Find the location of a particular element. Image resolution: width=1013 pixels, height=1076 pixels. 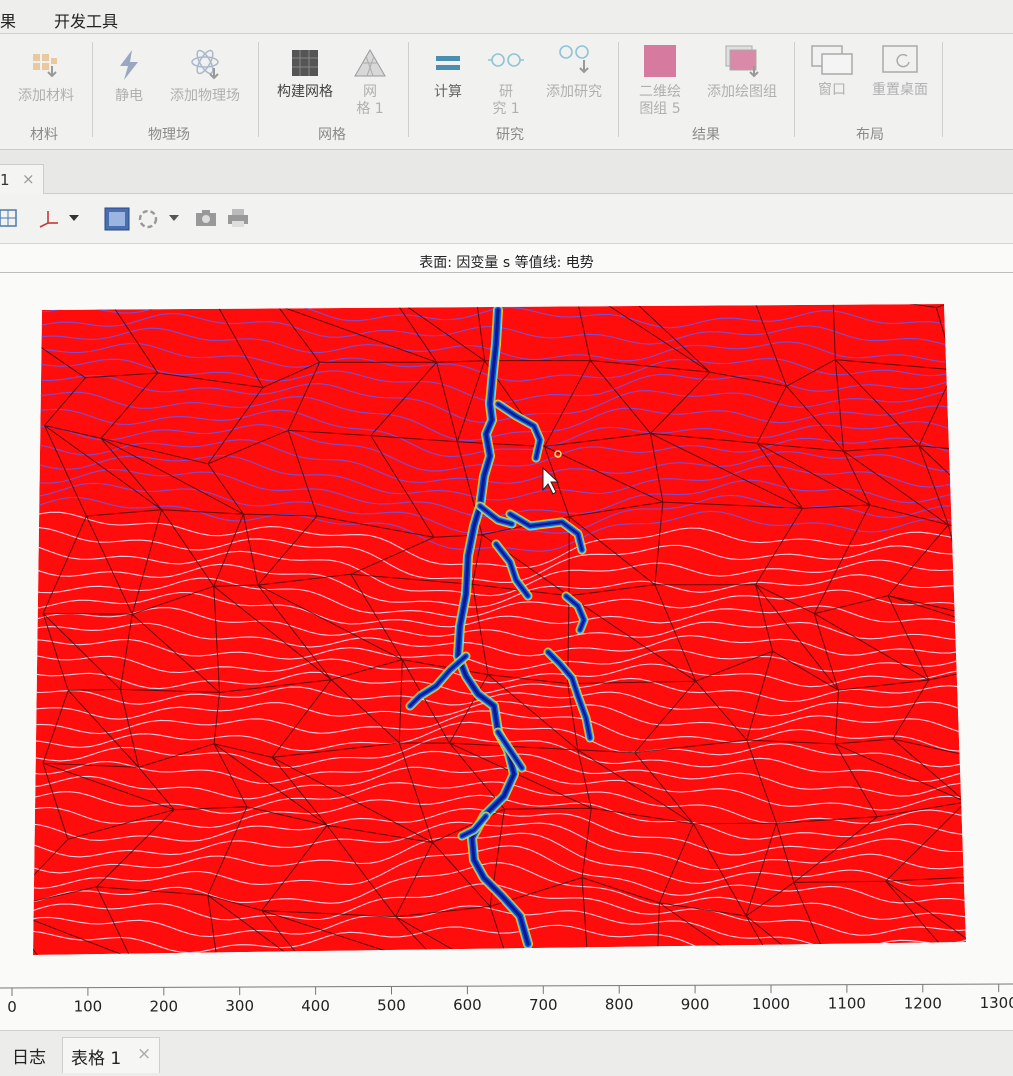

graphics-toolbar is located at coordinates (506, 219).